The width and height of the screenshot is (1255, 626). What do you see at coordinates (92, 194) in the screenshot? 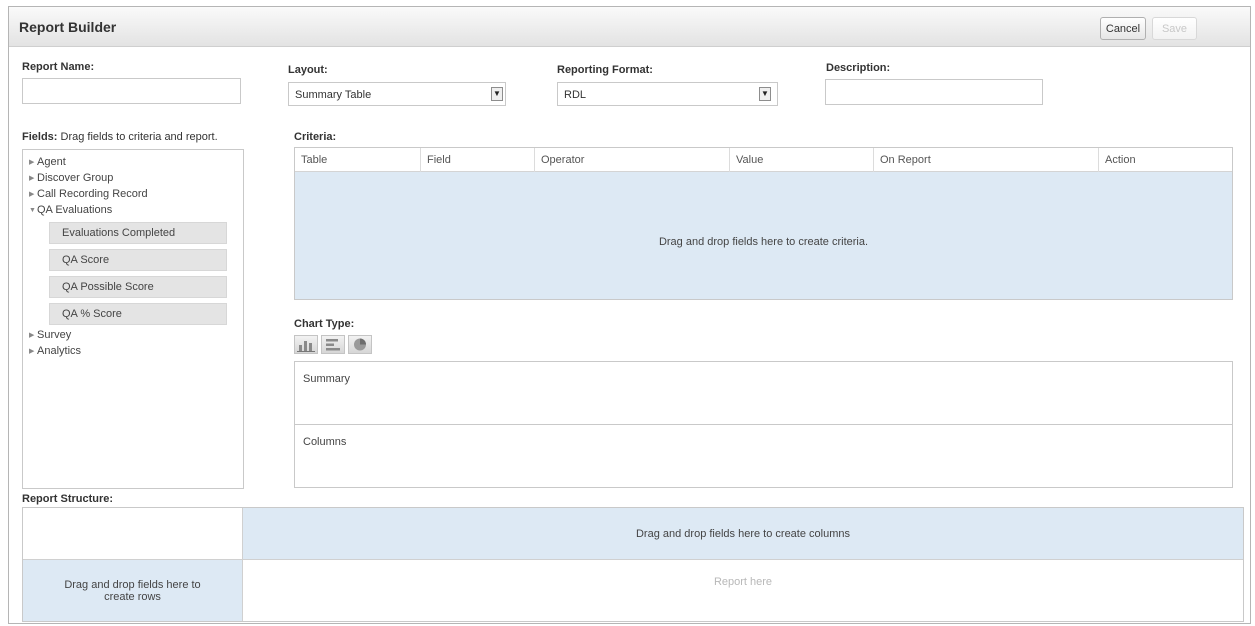
I see `tree-item-label: Call Recording Record` at bounding box center [92, 194].